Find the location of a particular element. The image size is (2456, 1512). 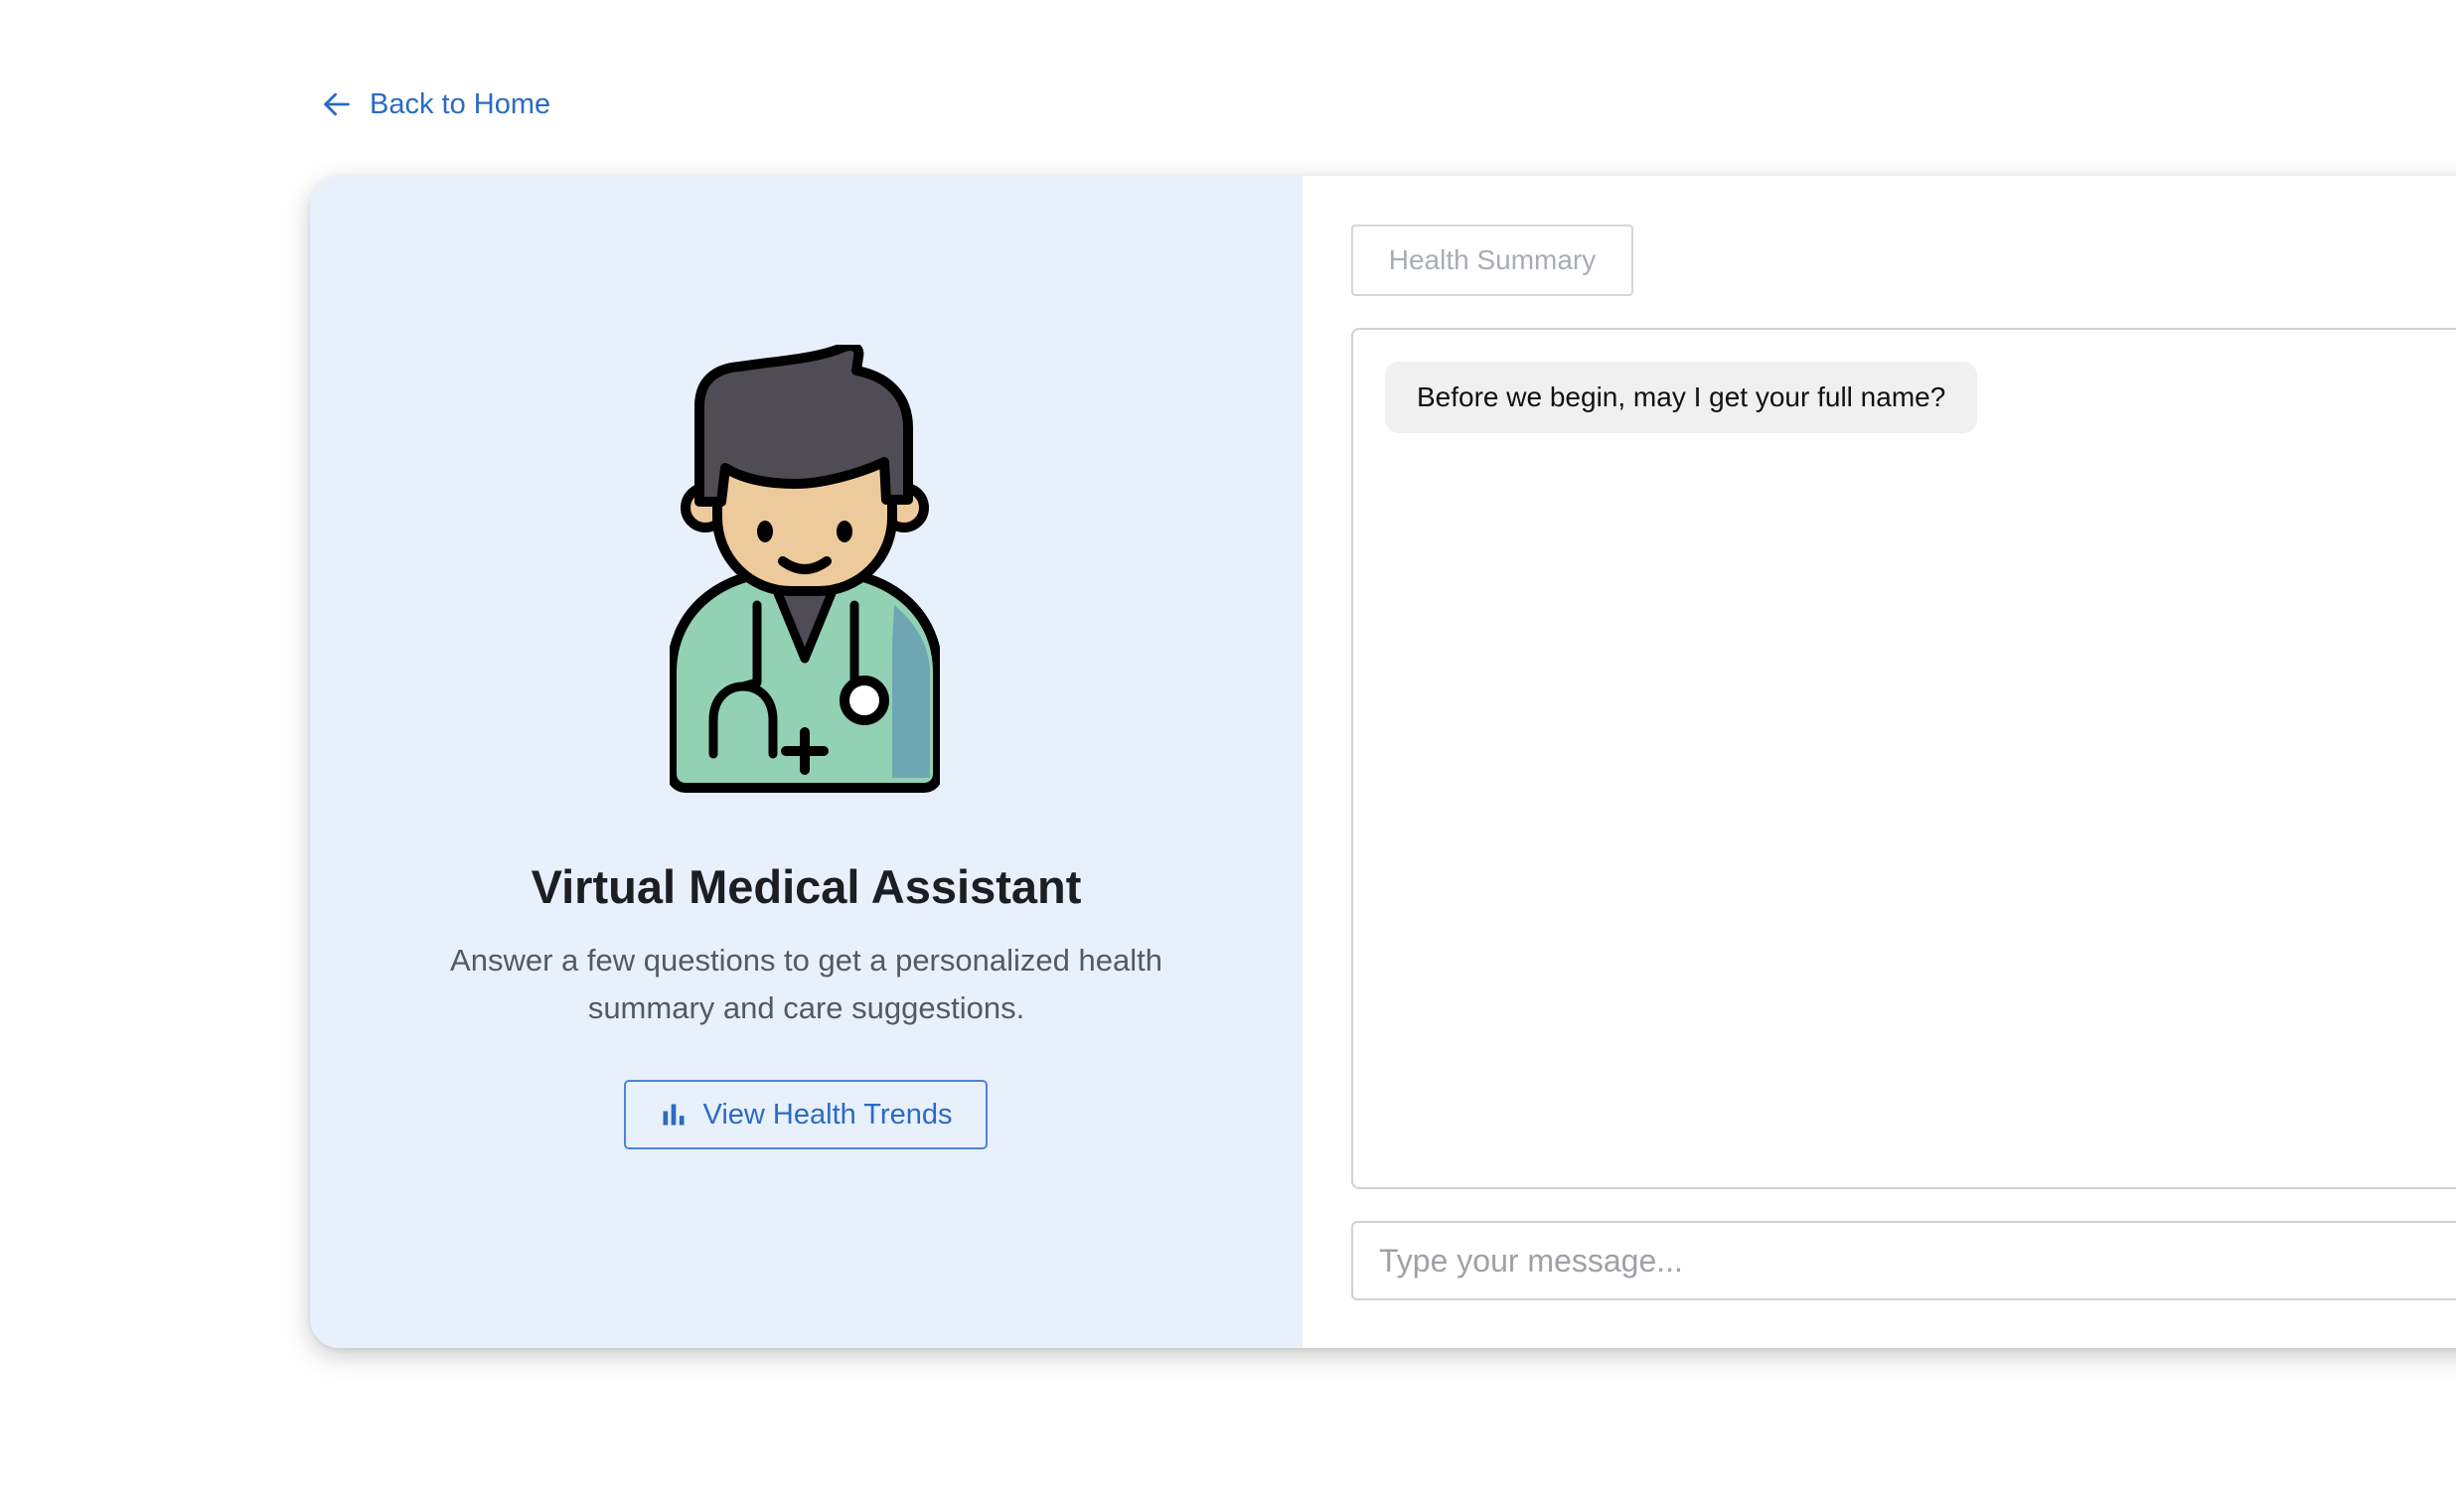

view-health-trends-button: View Health Trends is located at coordinates (806, 1114).